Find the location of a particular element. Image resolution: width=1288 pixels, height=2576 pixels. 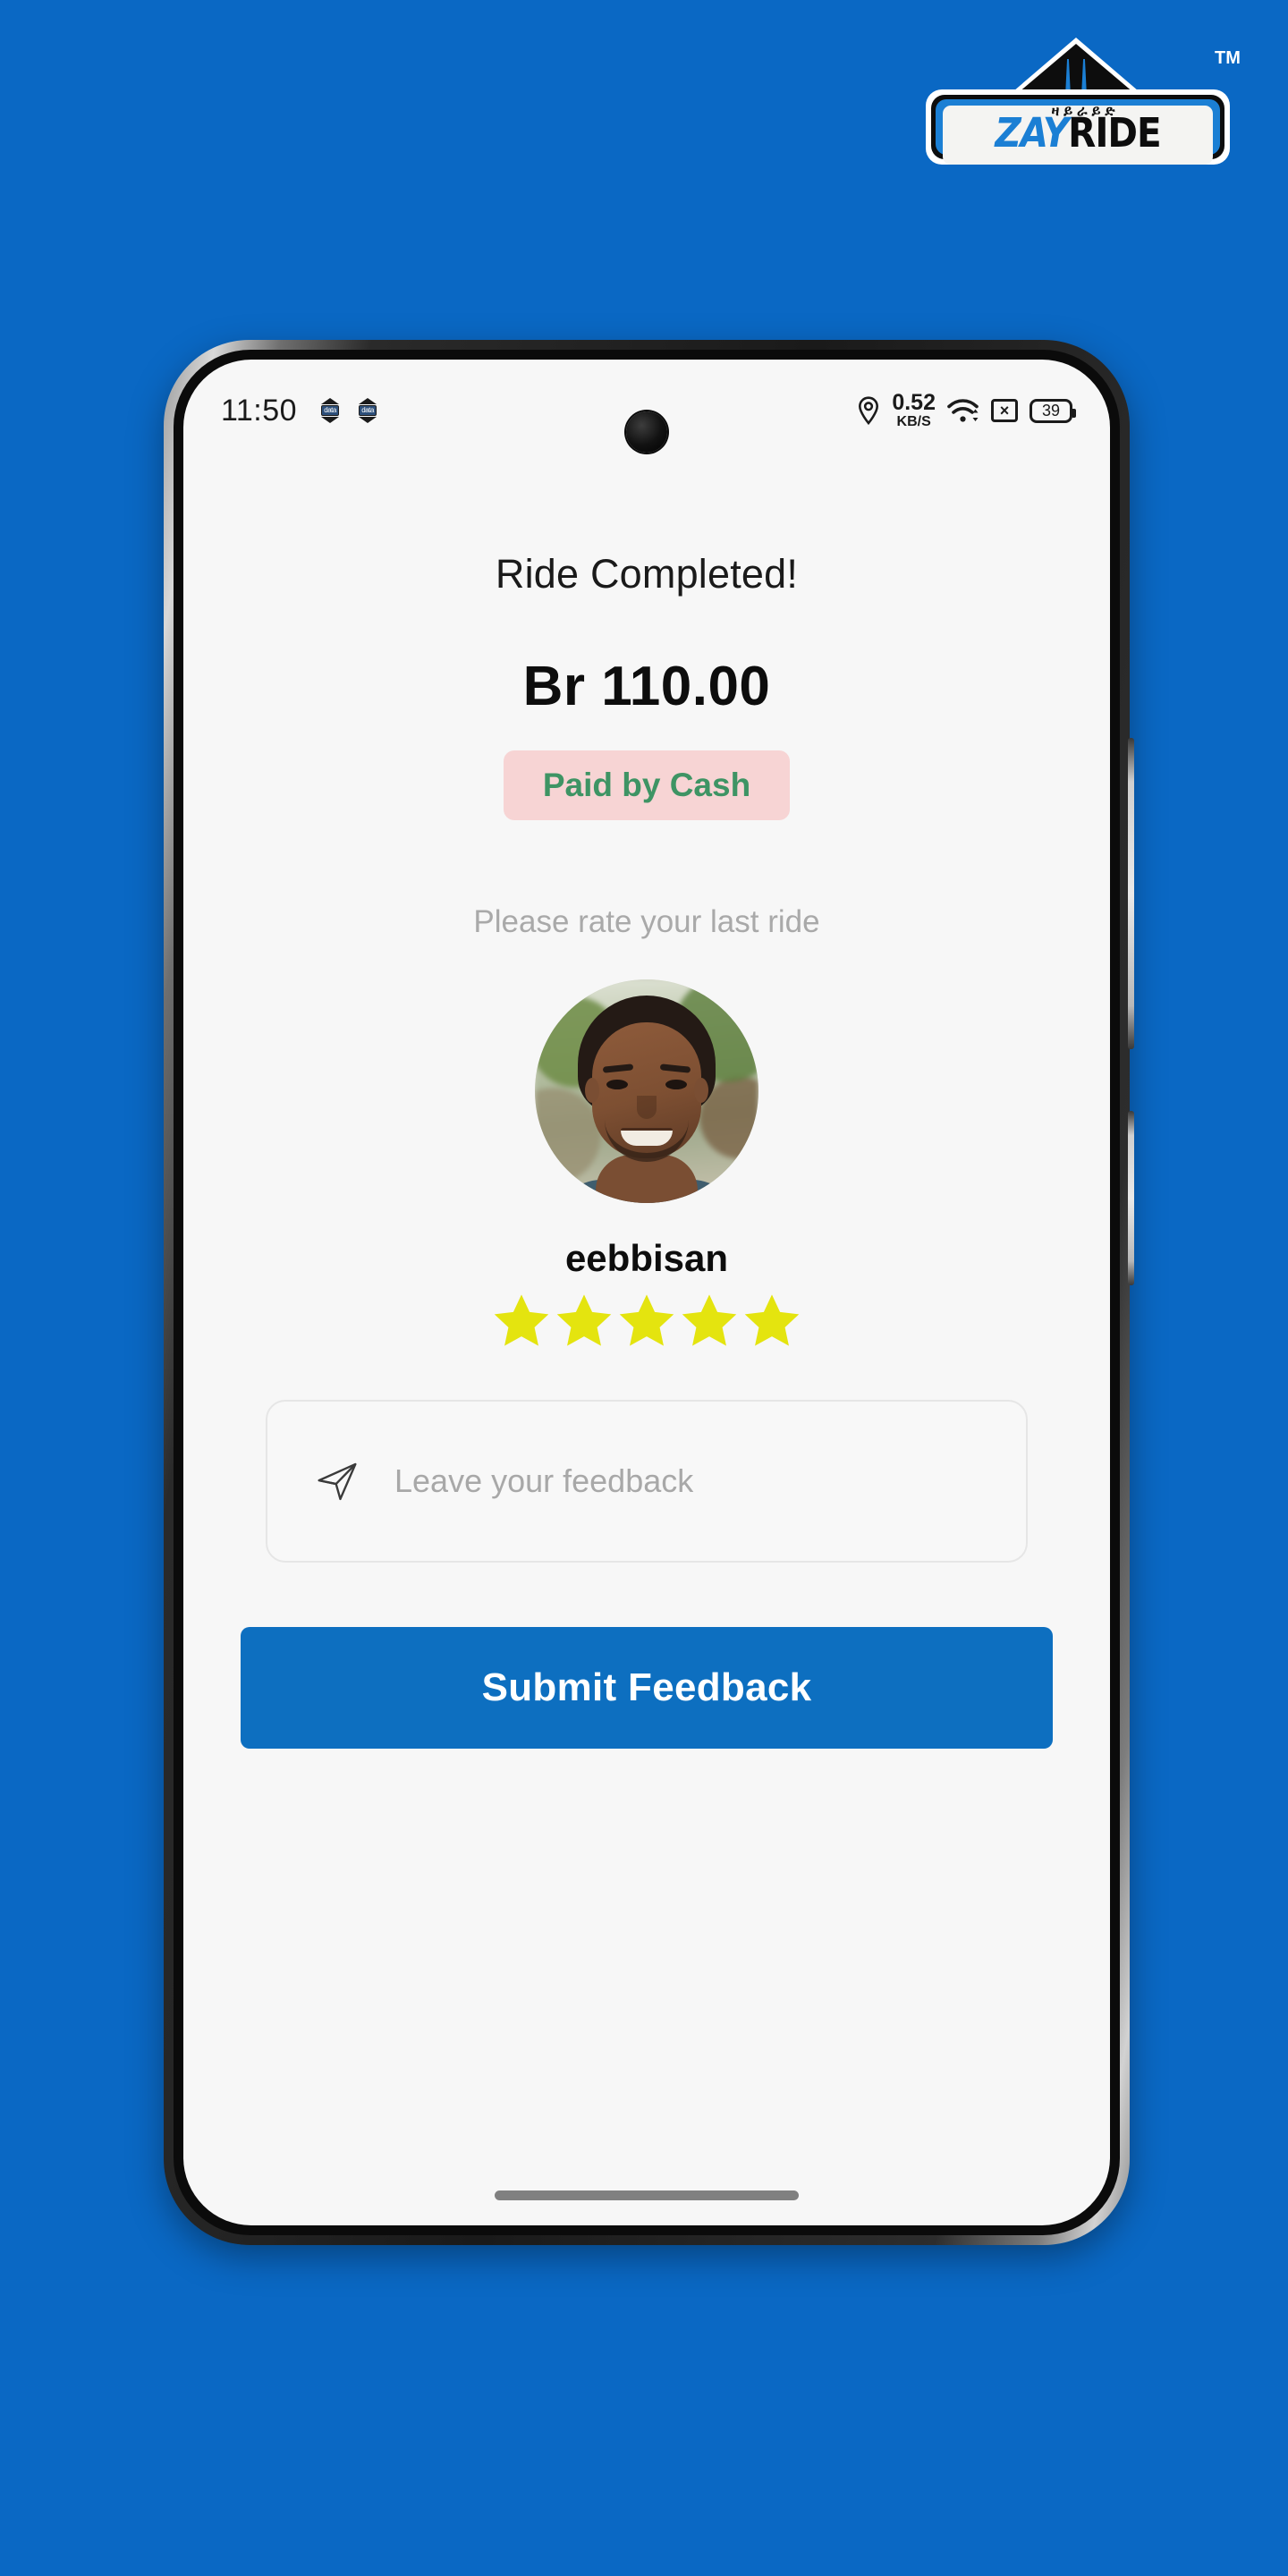

mobile-data-badge-1: data is located at coordinates (330, 410).